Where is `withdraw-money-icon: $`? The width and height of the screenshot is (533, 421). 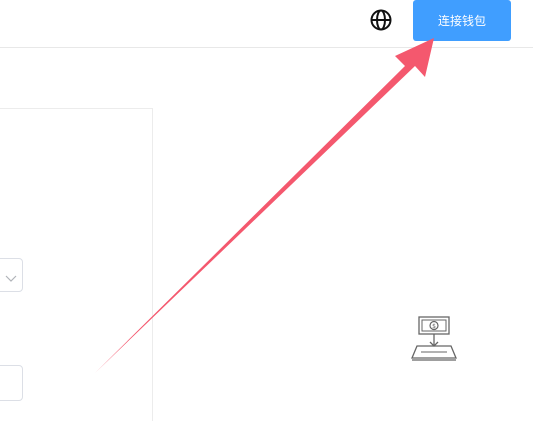 withdraw-money-icon: $ is located at coordinates (434, 339).